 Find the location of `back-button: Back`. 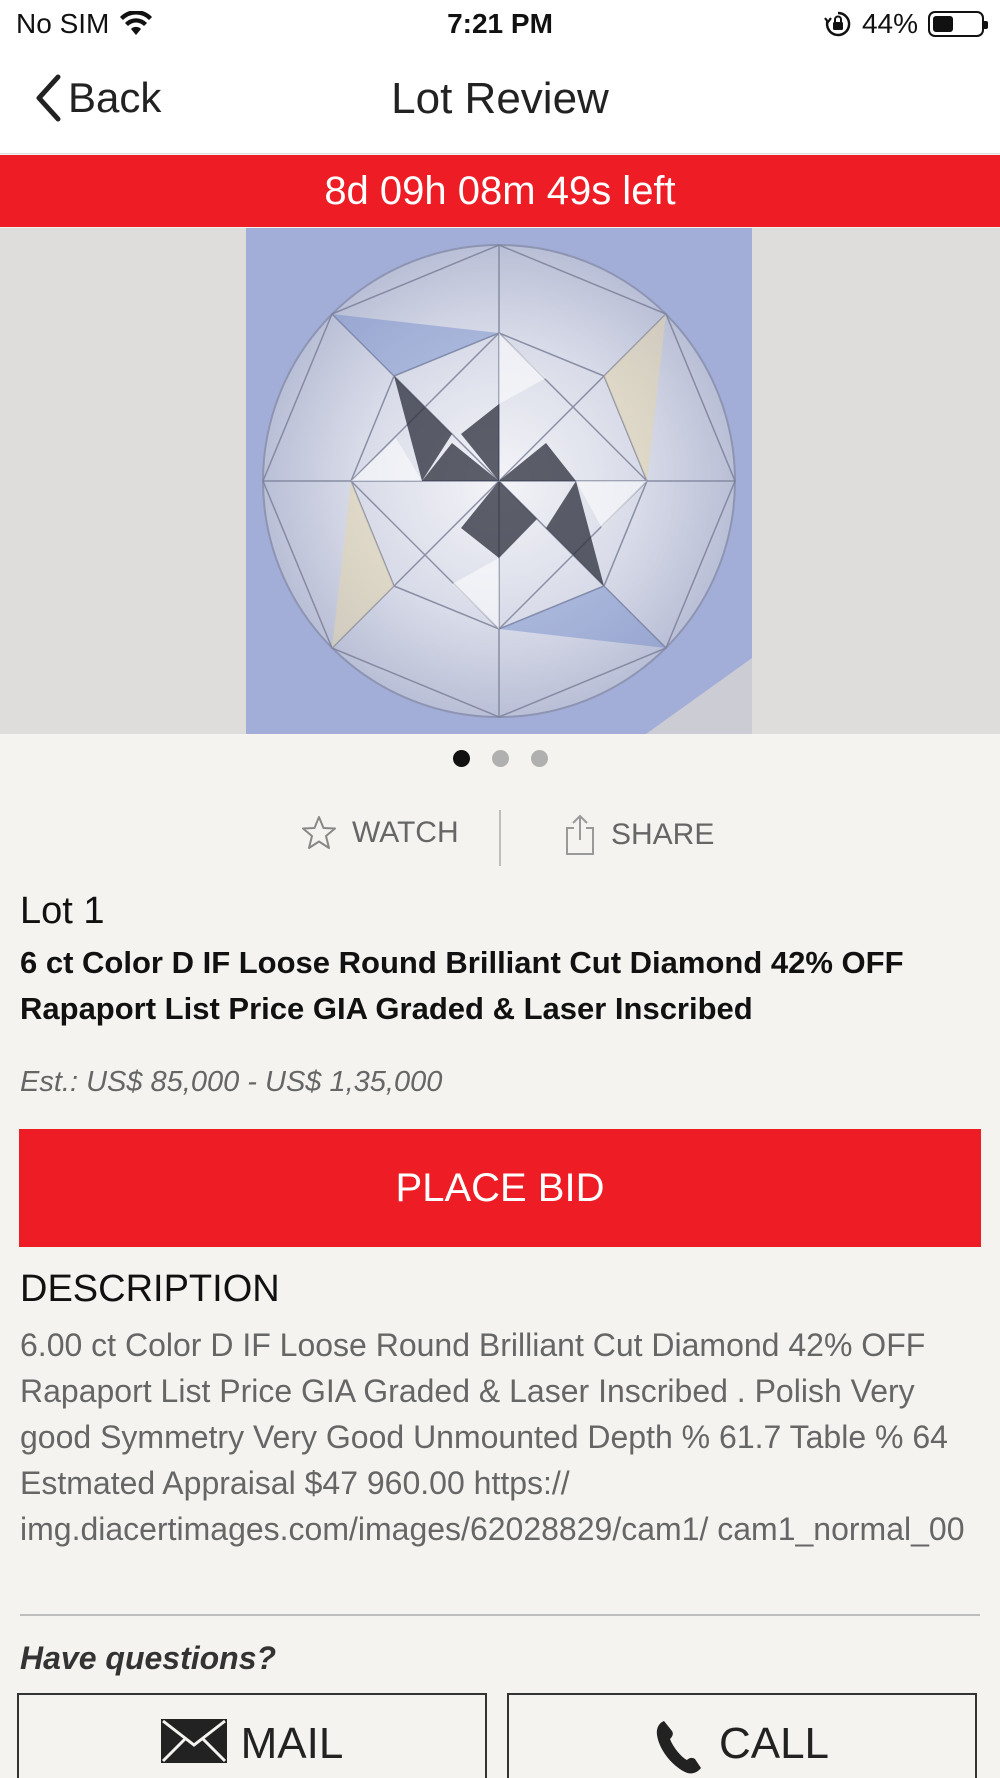

back-button: Back is located at coordinates (97, 98).